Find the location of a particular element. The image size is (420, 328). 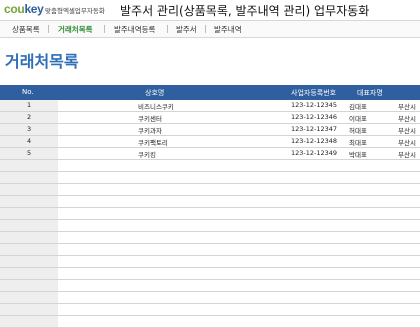

column-header-company: 상호명 is located at coordinates (155, 93).